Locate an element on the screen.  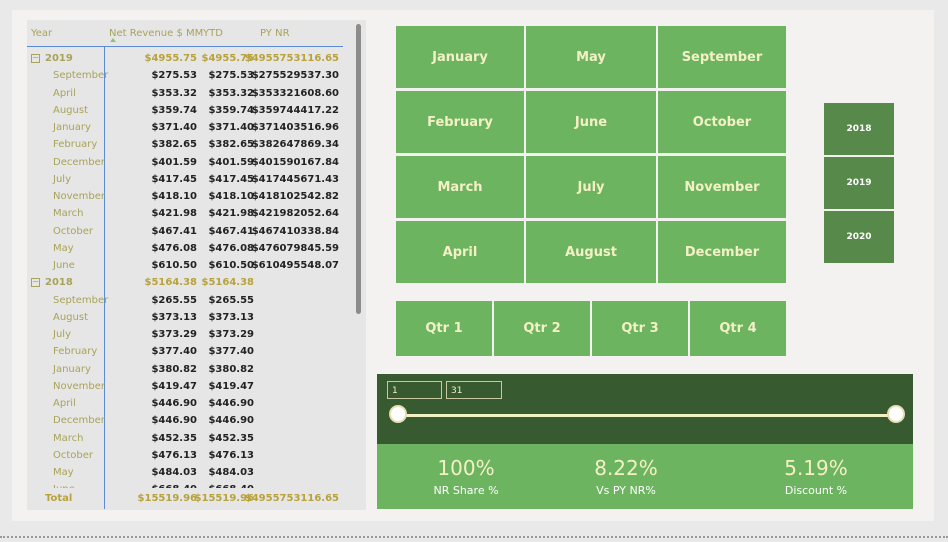
table-row: October $467.41 $467.41 $467410338.84 is located at coordinates (185, 231).